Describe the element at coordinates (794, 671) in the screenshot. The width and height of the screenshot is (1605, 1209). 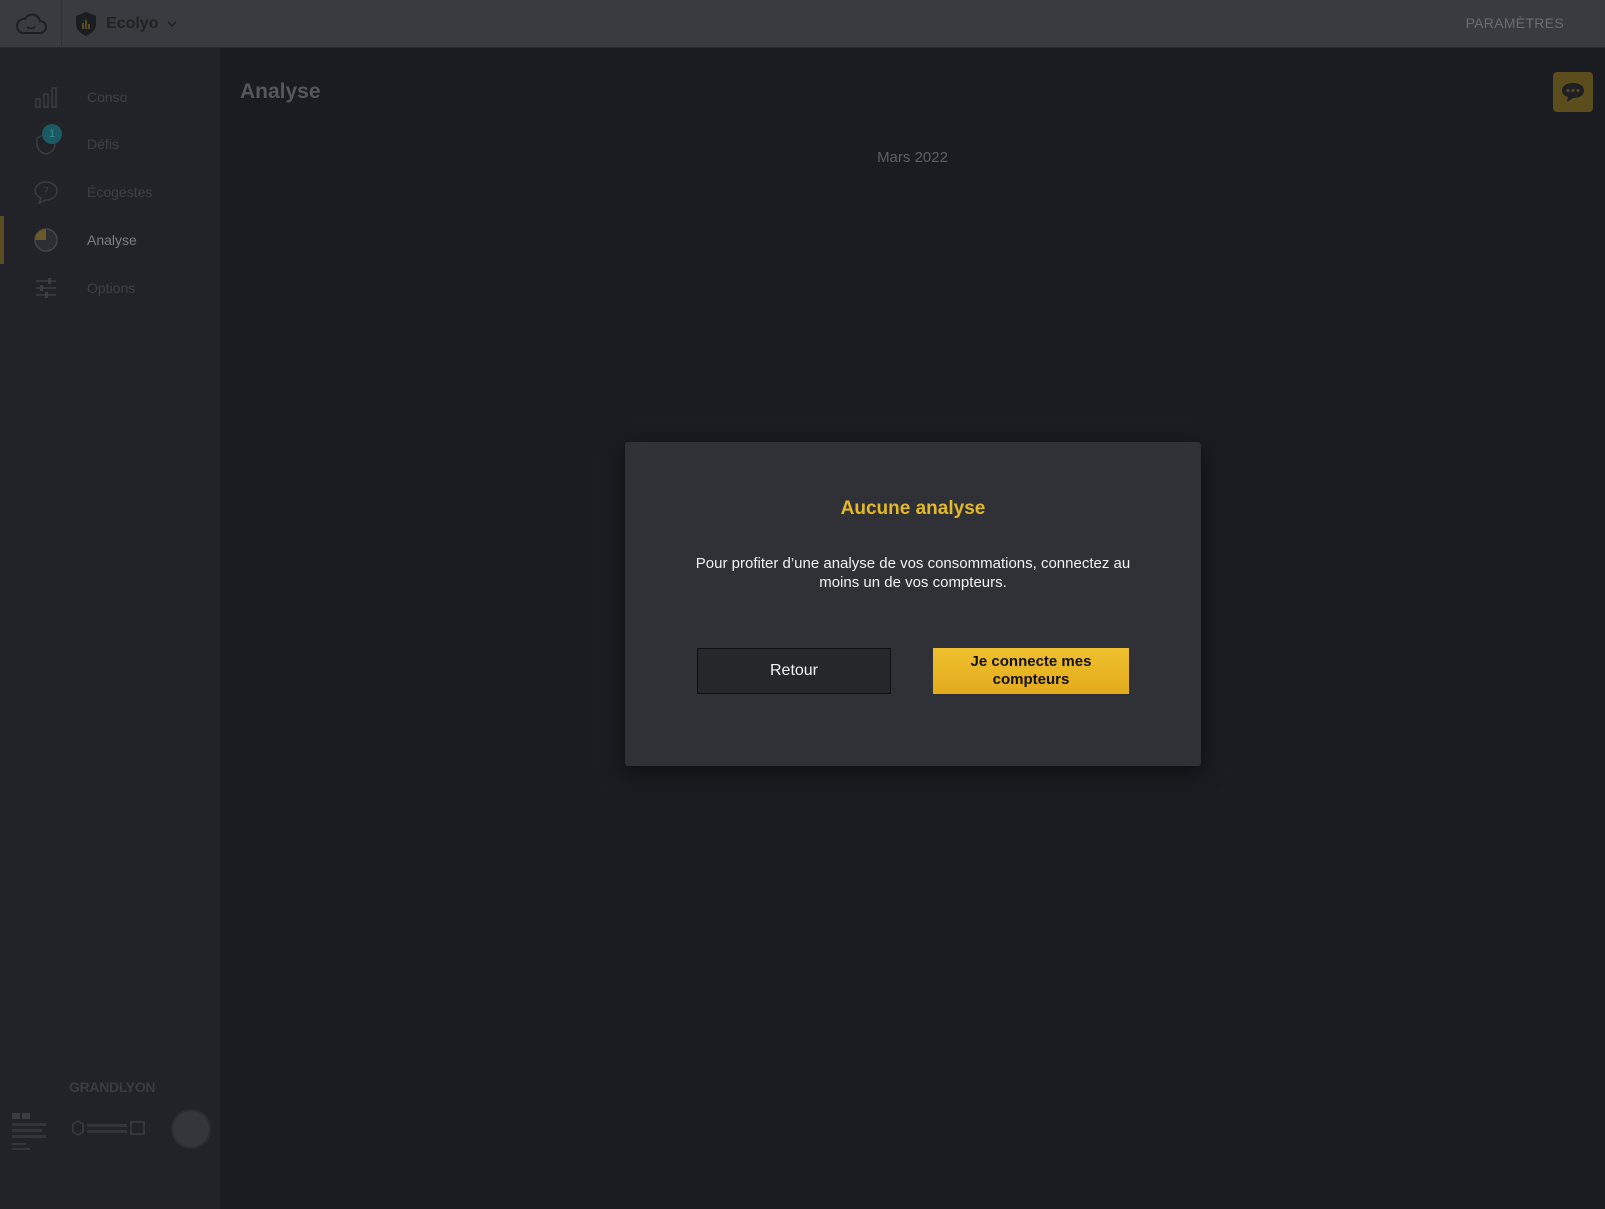
I see `back-button: Retour` at that location.